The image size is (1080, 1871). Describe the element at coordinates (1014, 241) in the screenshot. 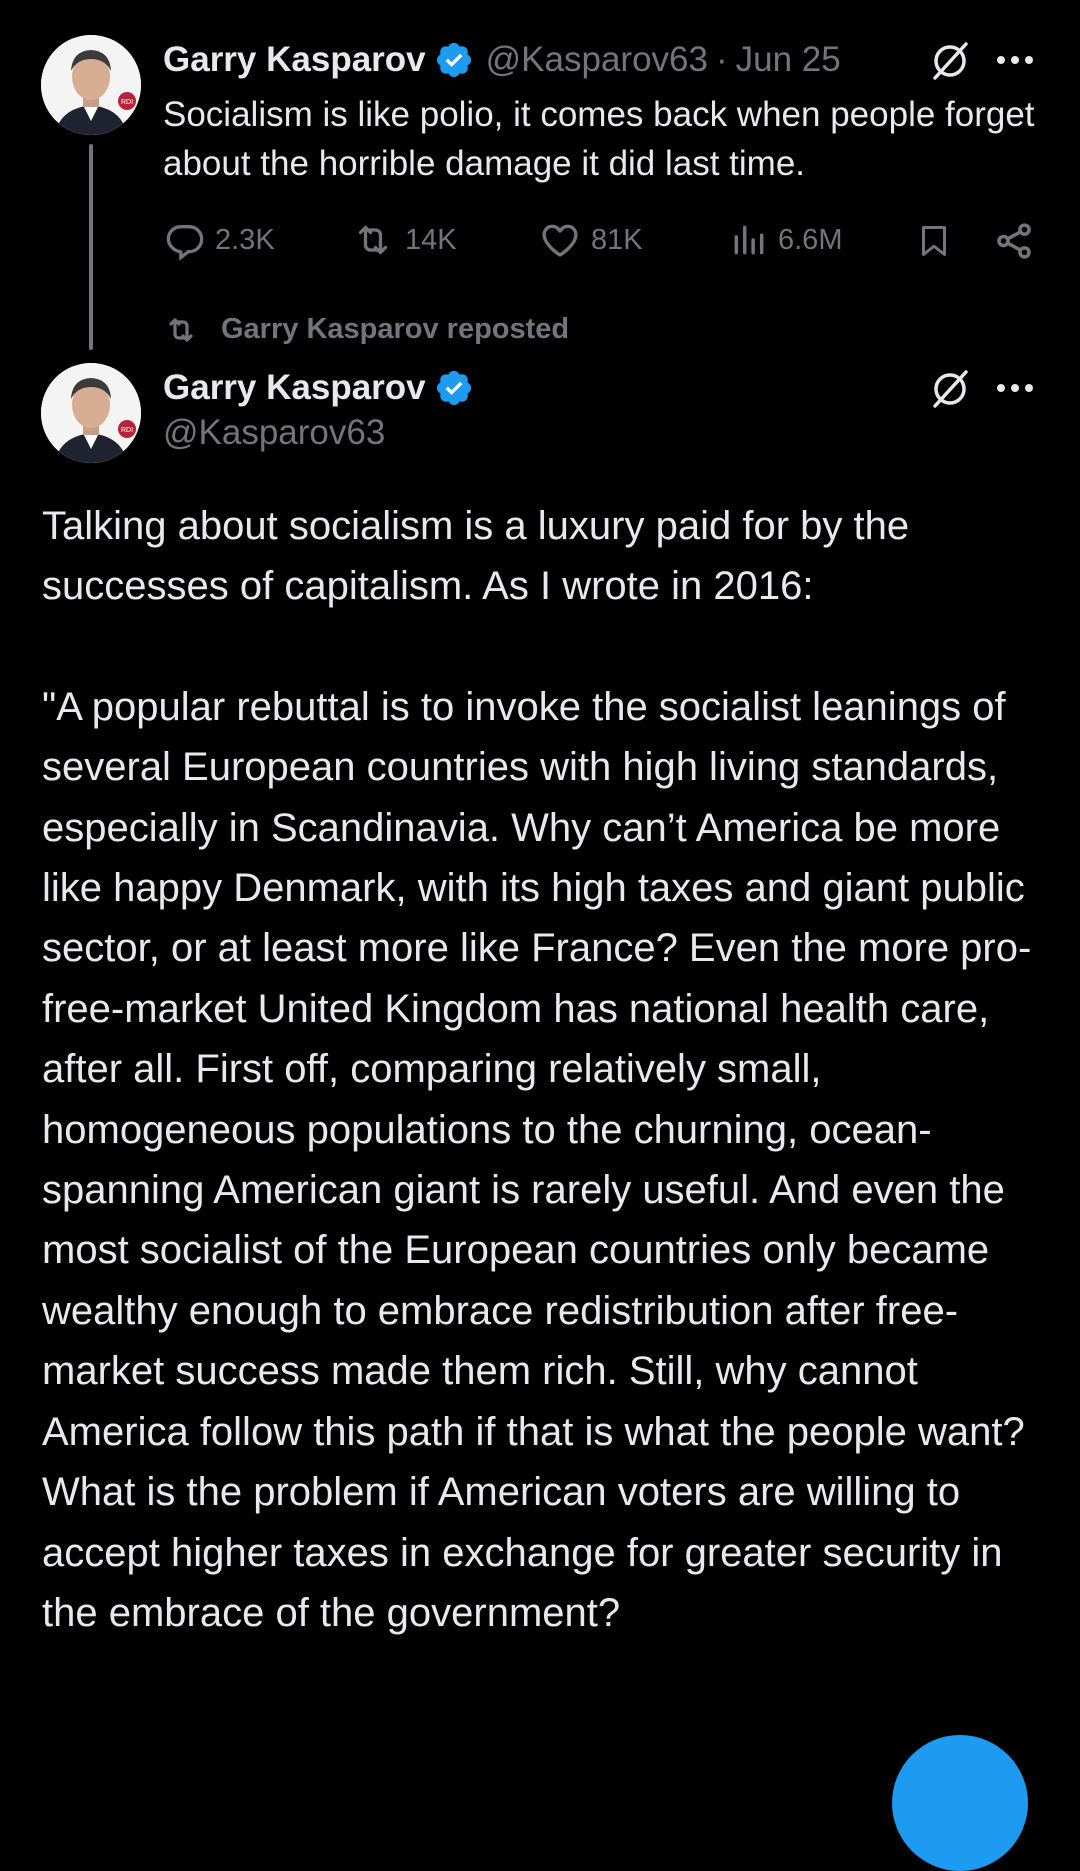

I see `share-icon` at that location.